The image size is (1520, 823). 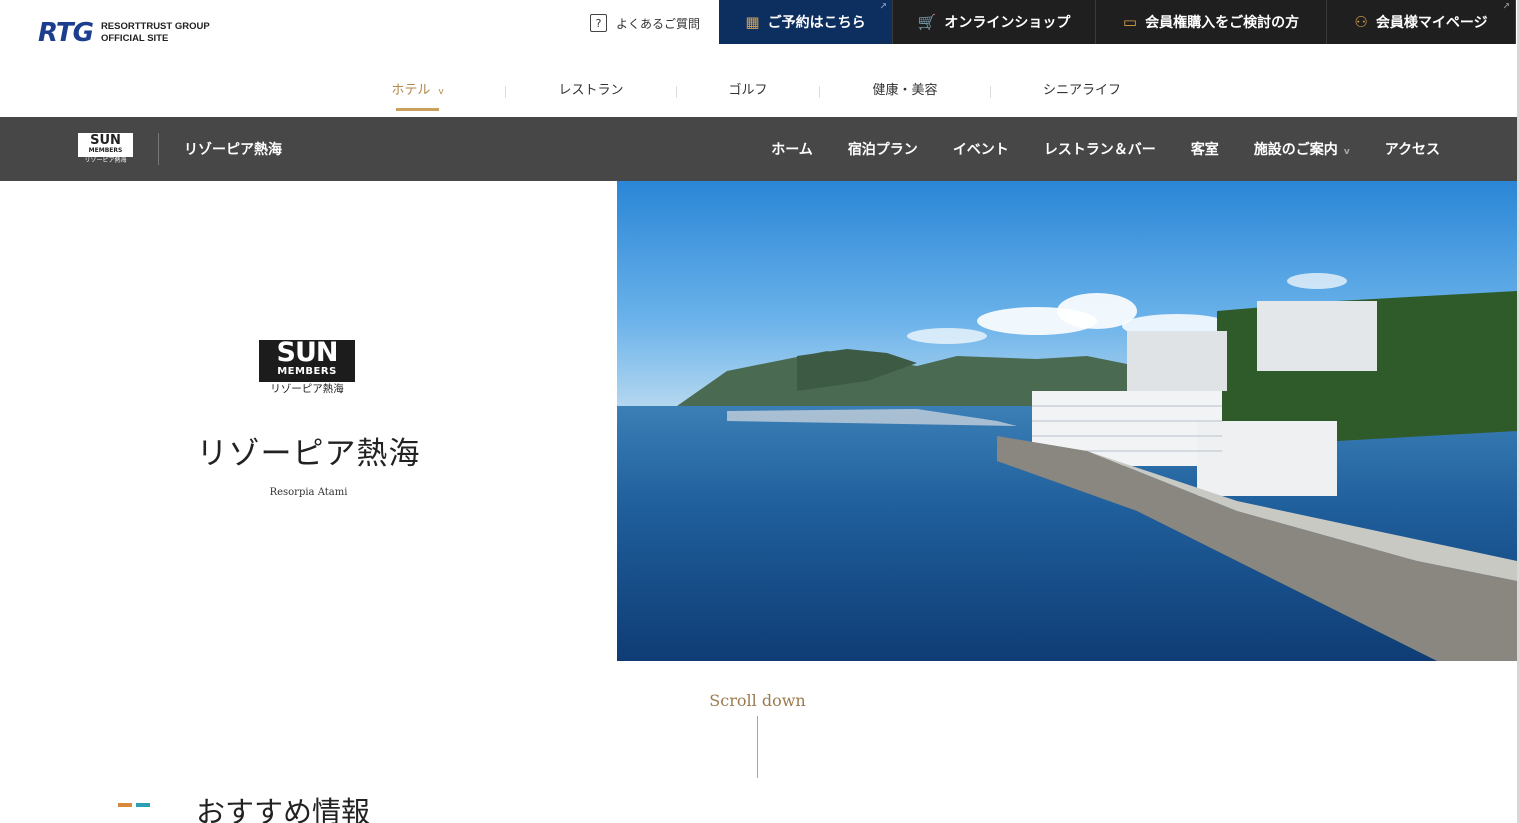 I want to click on category-senior-life: シニアライフ, so click(x=1082, y=92).